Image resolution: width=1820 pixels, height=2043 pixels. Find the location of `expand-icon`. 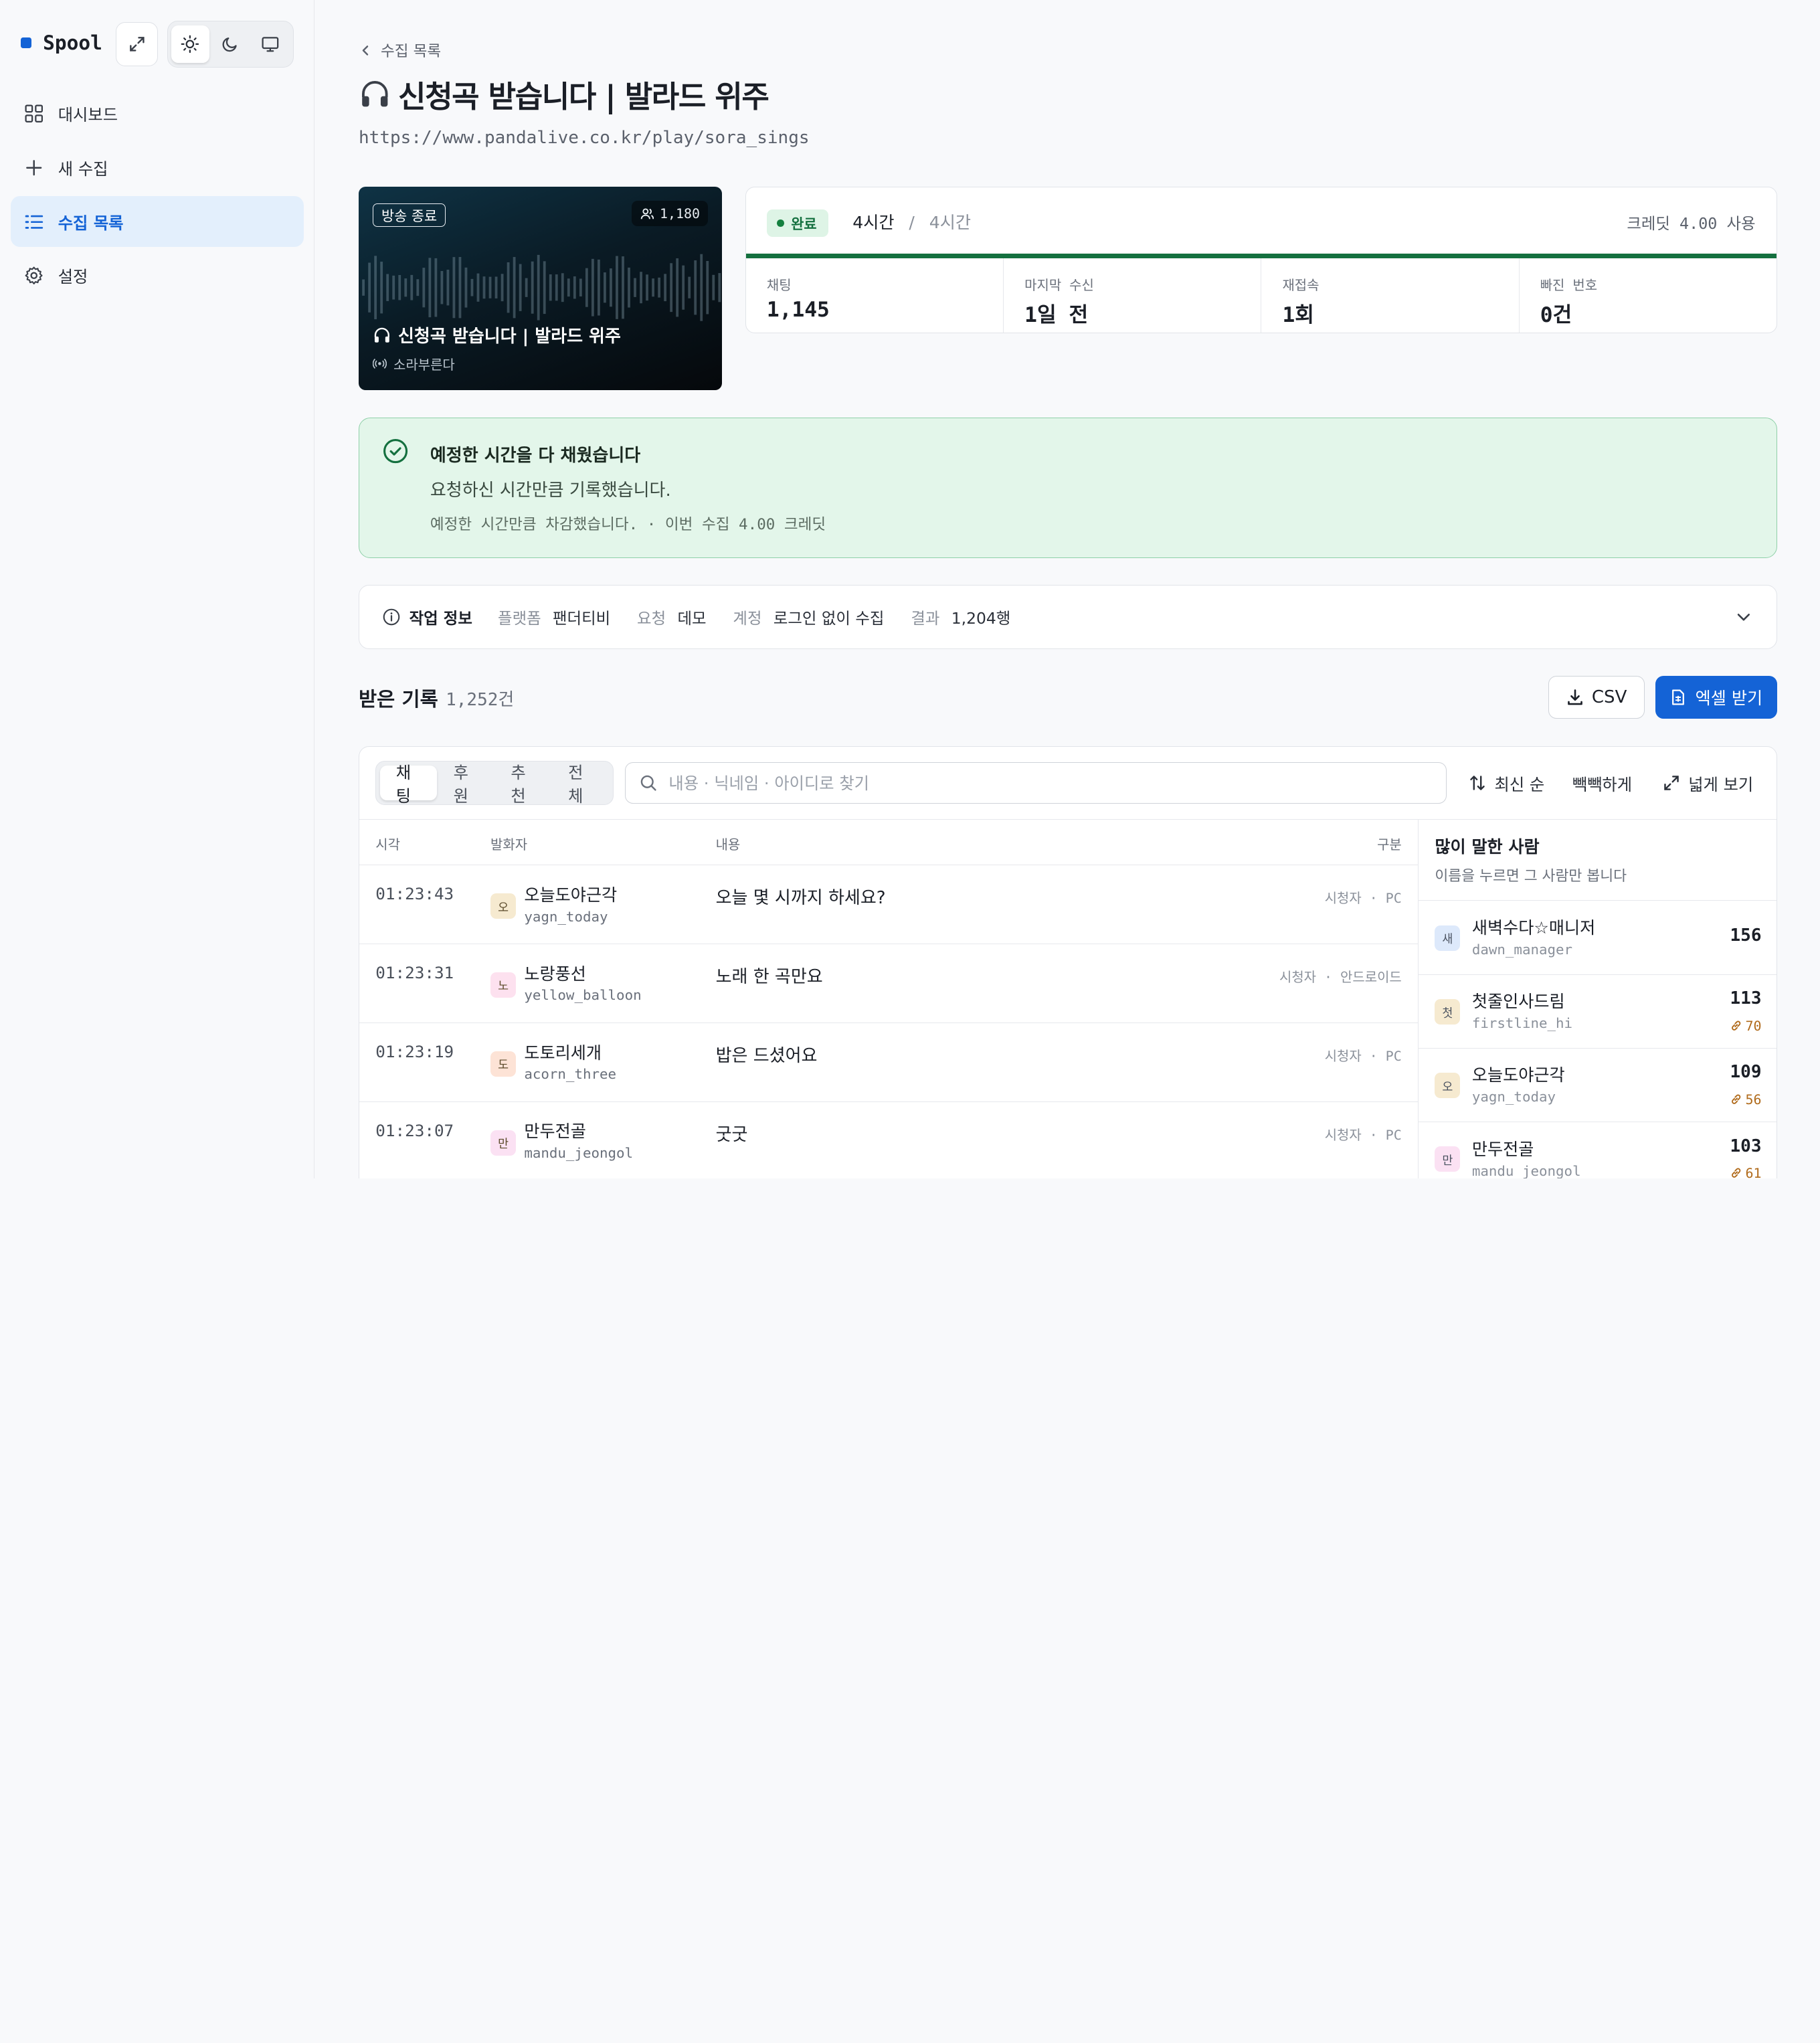

expand-icon is located at coordinates (137, 45).